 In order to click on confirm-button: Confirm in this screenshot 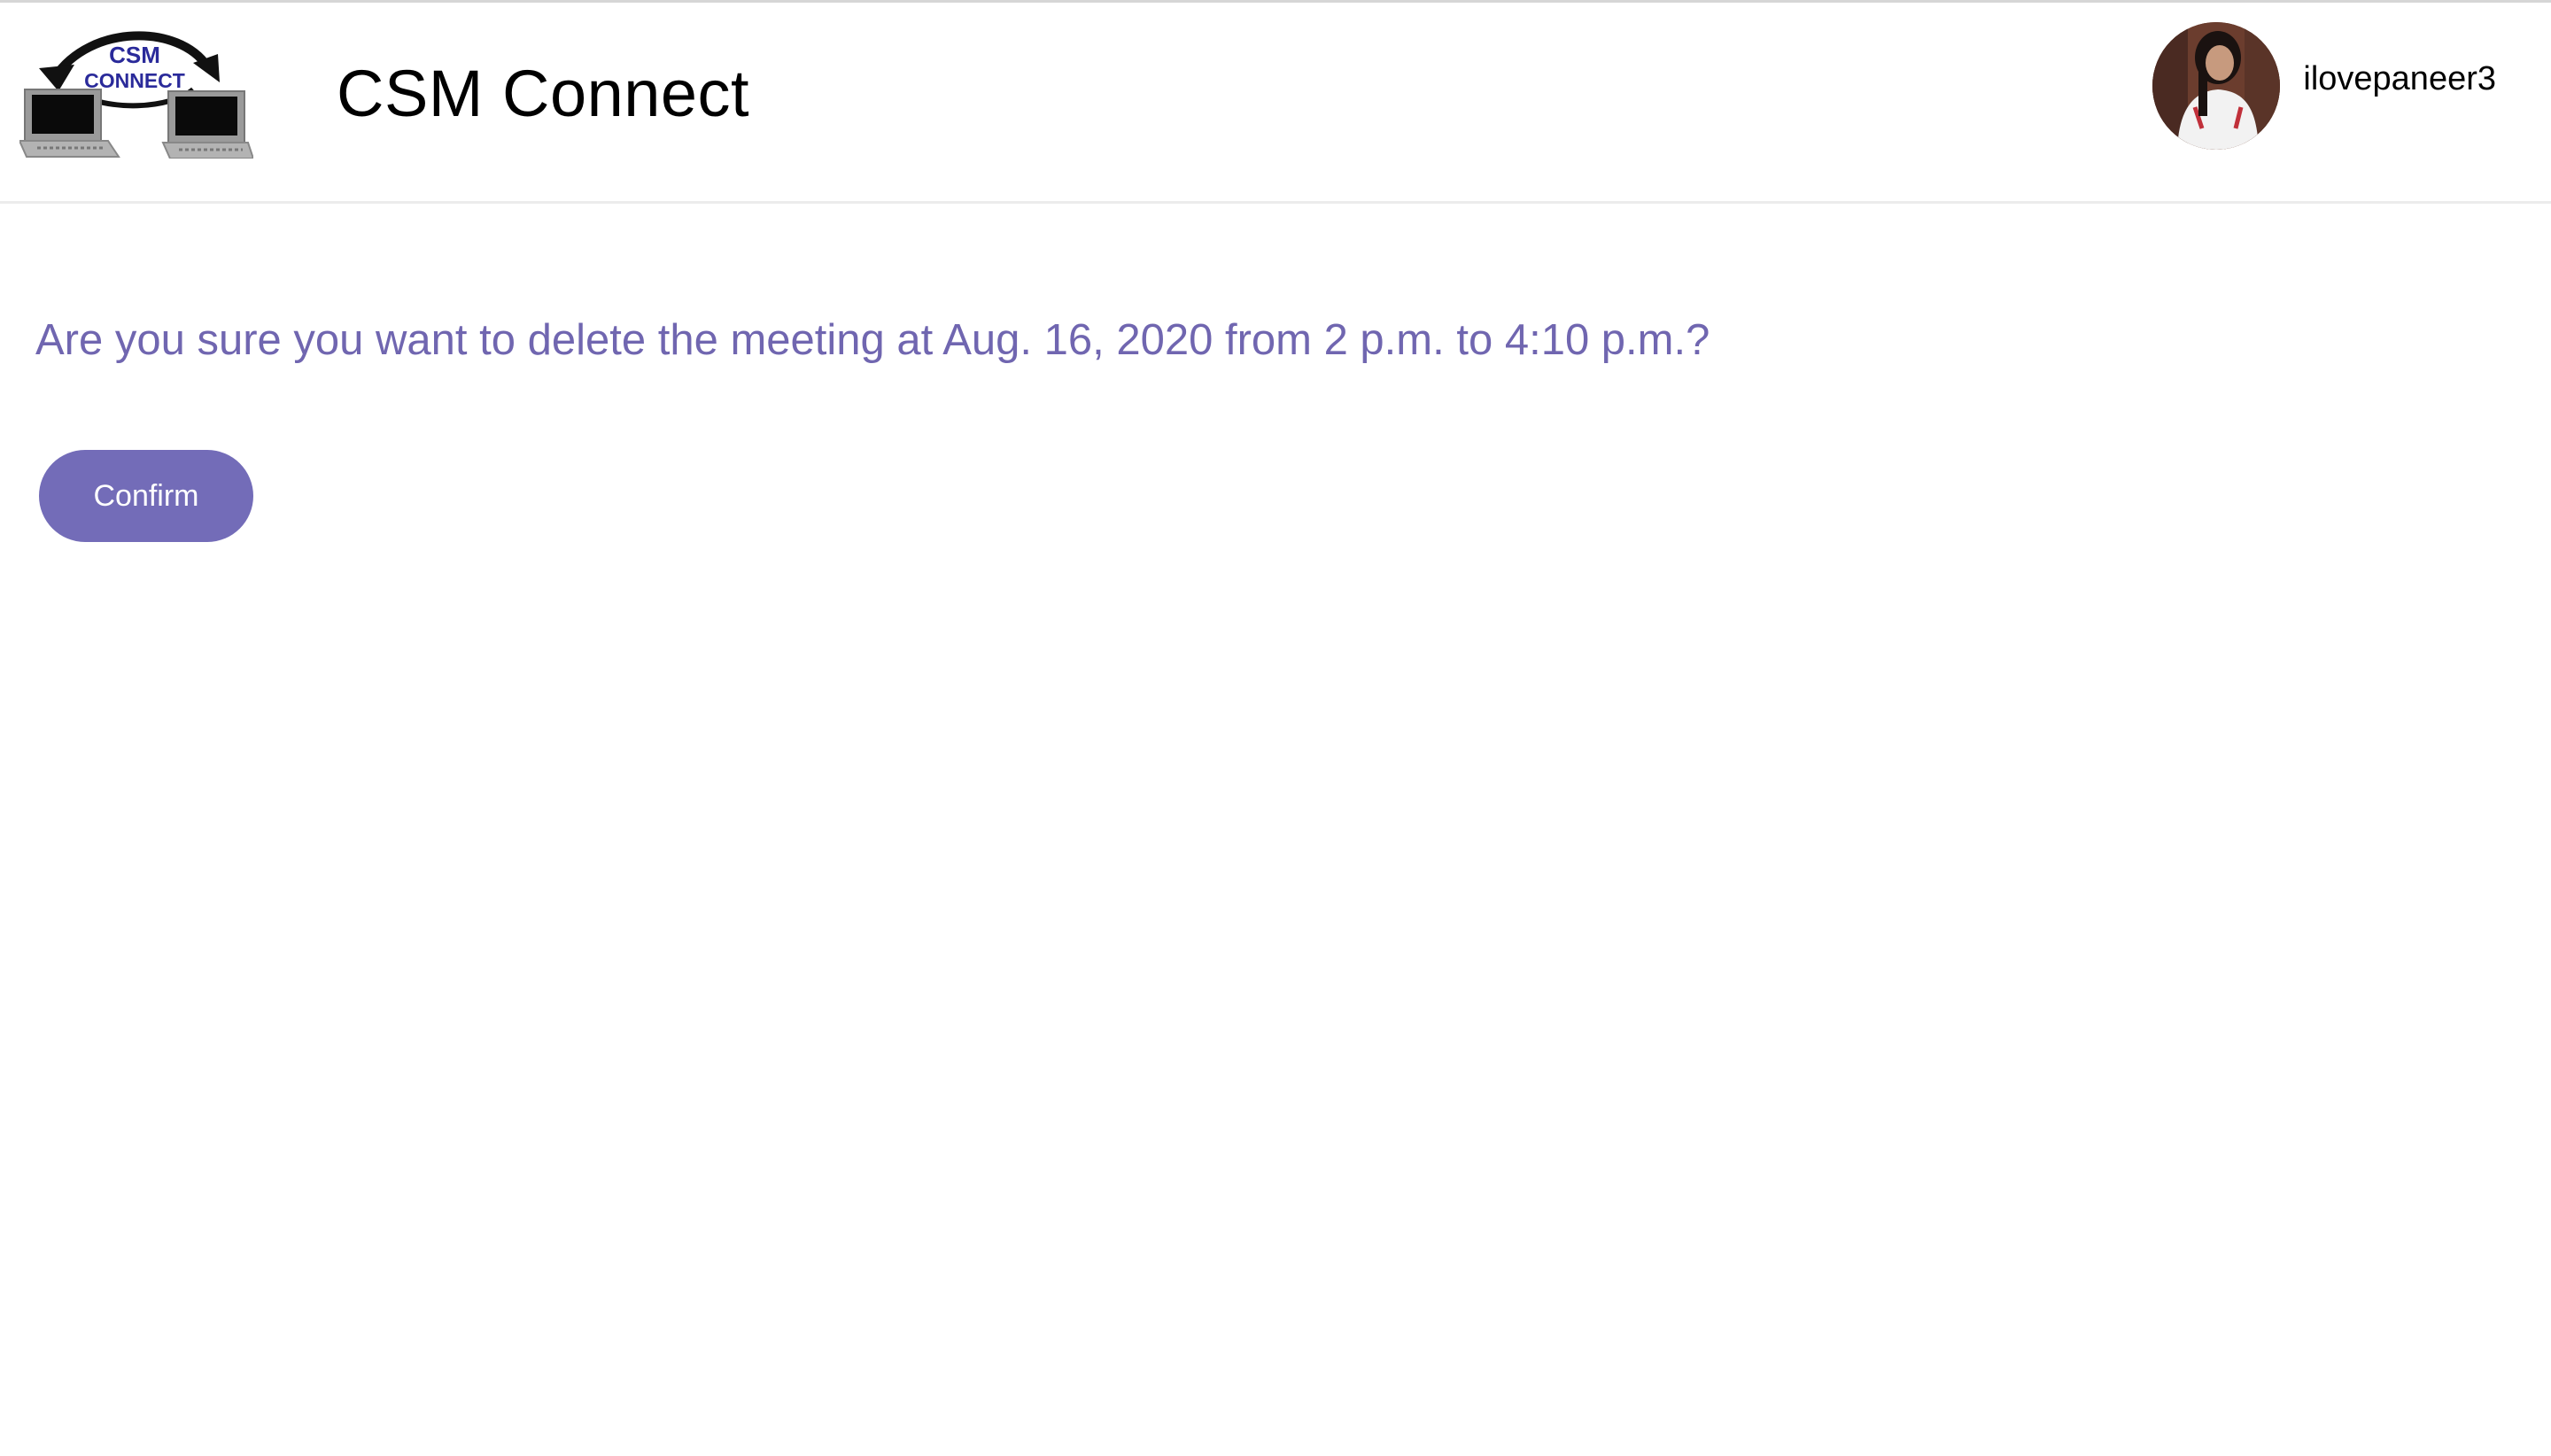, I will do `click(146, 496)`.